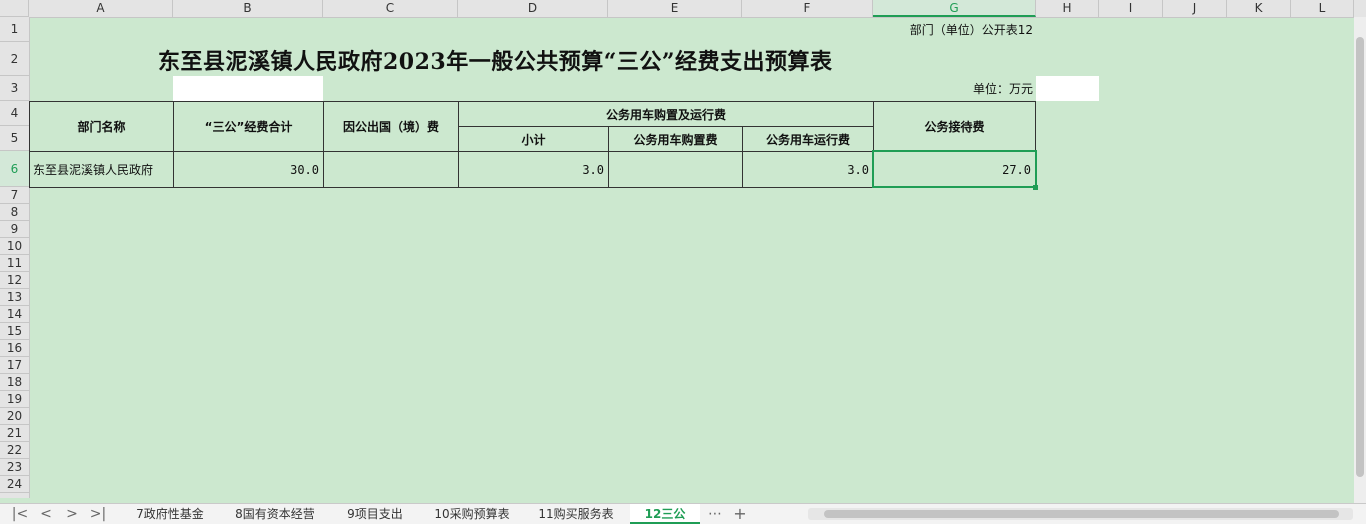 The image size is (1366, 524). What do you see at coordinates (14, 450) in the screenshot?
I see `row-header: 22` at bounding box center [14, 450].